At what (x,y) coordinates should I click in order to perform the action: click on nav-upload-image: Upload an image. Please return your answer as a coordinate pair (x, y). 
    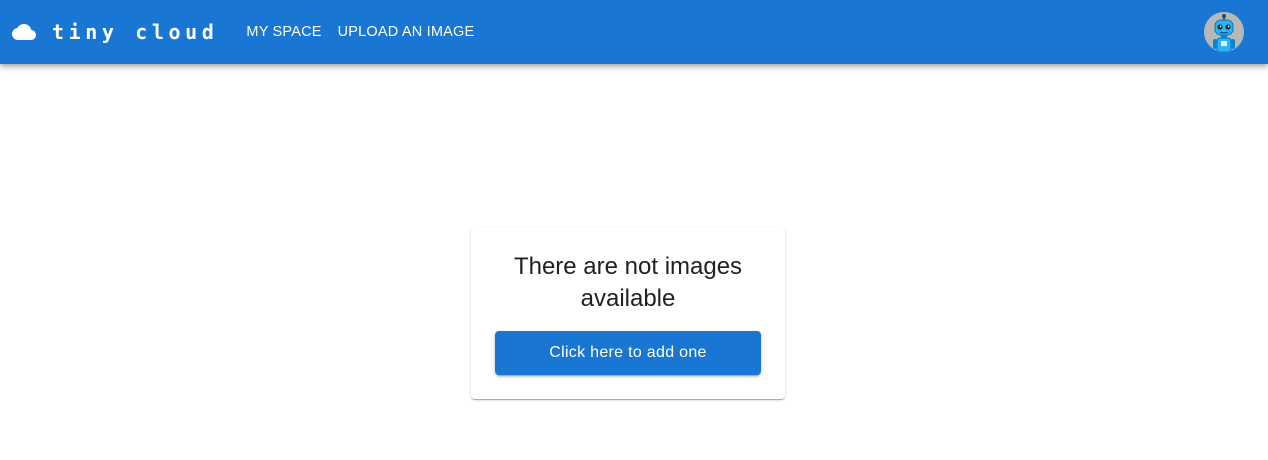
    Looking at the image, I should click on (406, 32).